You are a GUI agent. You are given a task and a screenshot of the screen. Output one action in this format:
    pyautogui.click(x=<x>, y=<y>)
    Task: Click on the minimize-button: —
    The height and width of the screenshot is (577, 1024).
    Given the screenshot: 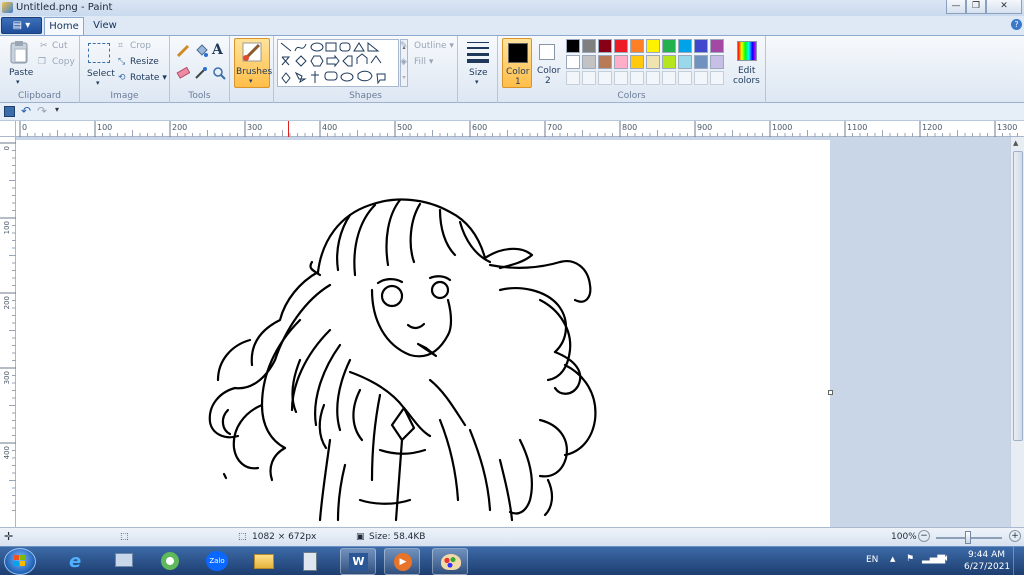 What is the action you would take?
    pyautogui.click(x=956, y=7)
    